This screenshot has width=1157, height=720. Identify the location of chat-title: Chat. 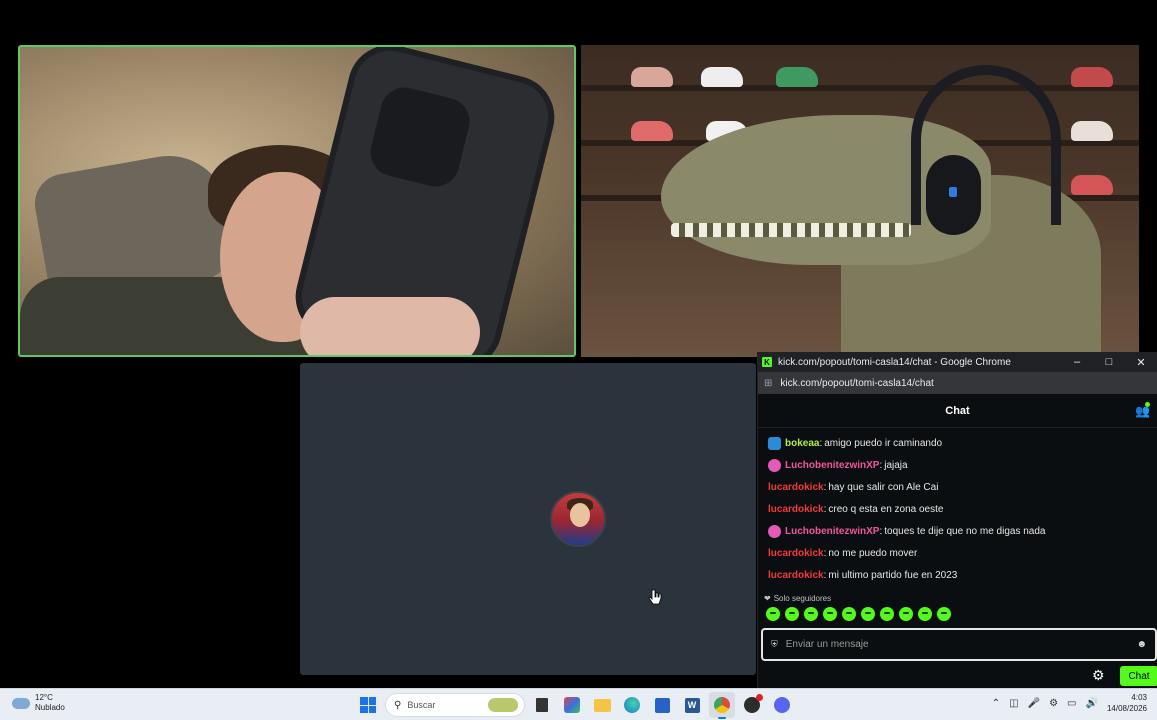
(957, 410).